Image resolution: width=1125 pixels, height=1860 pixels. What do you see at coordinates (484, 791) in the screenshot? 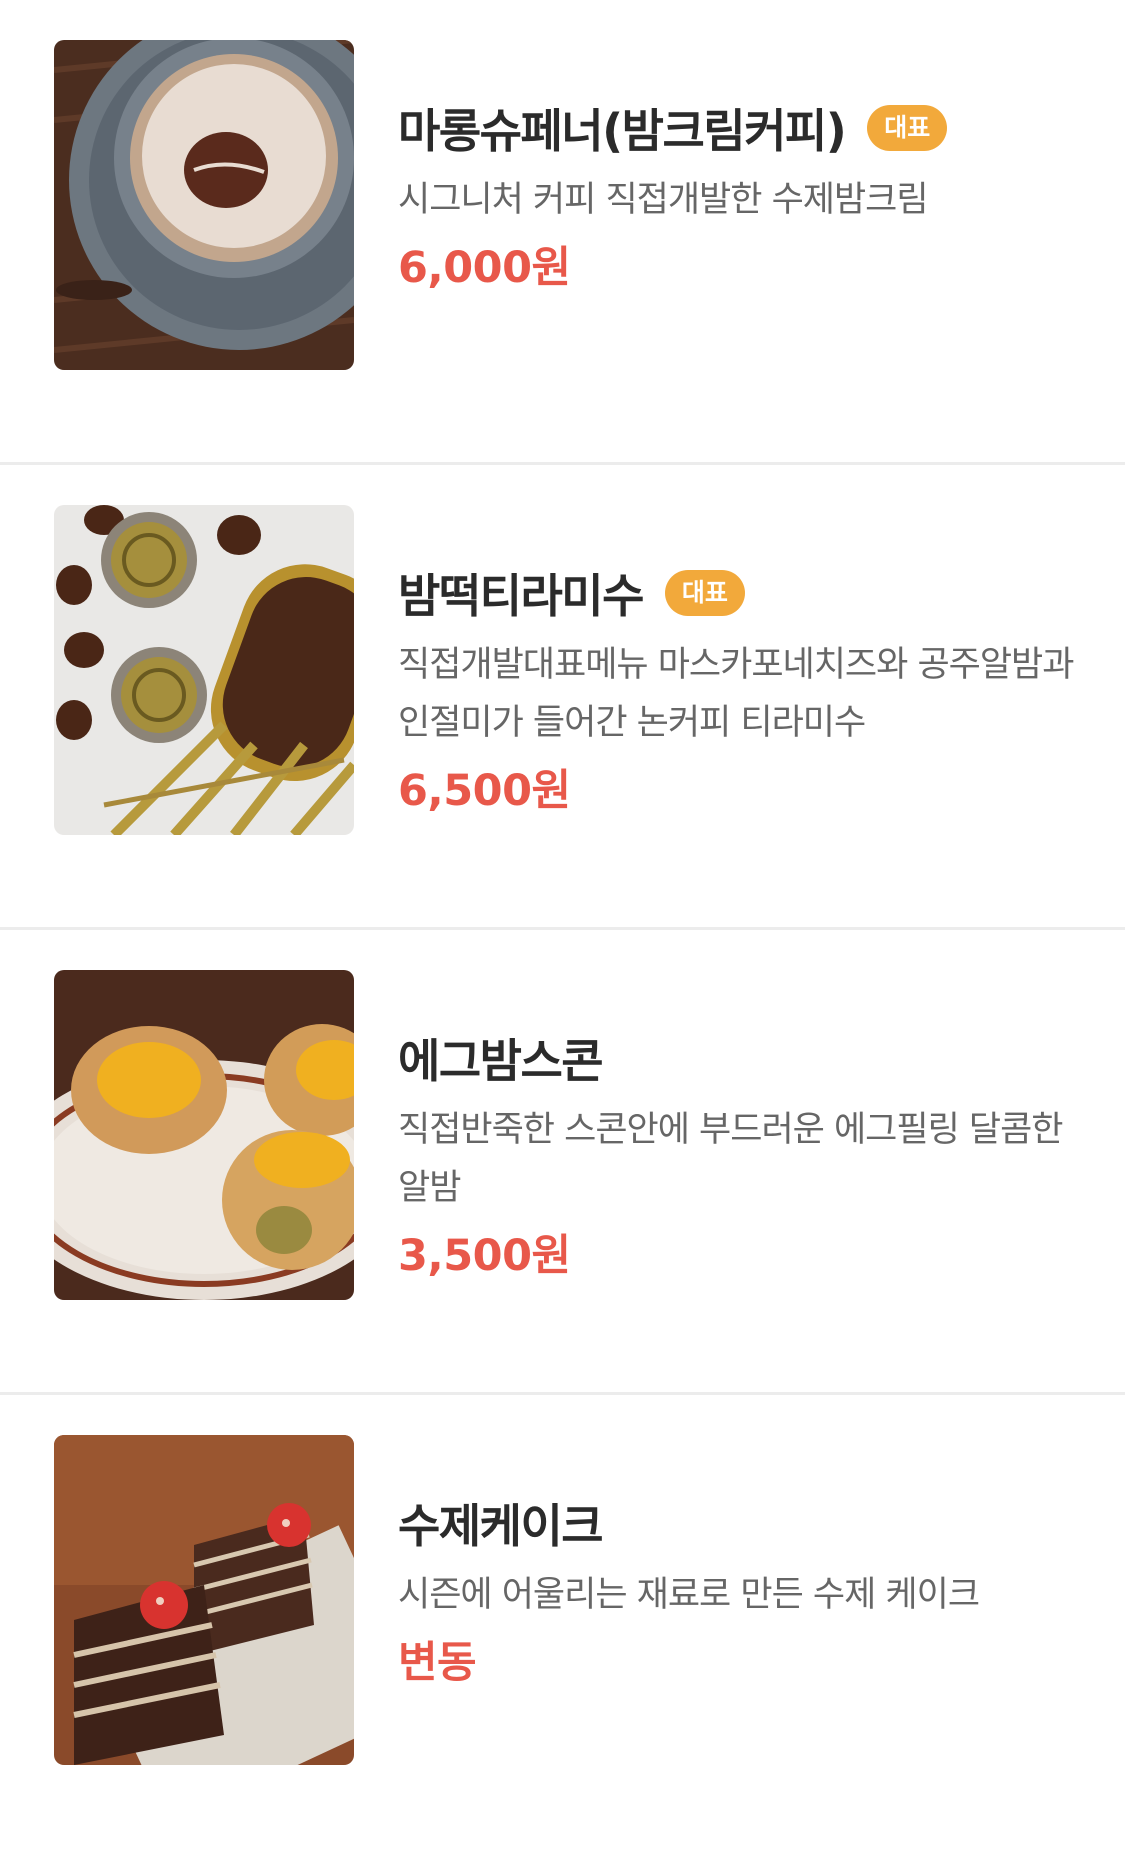
I see `menu-item-price: 6,500원` at bounding box center [484, 791].